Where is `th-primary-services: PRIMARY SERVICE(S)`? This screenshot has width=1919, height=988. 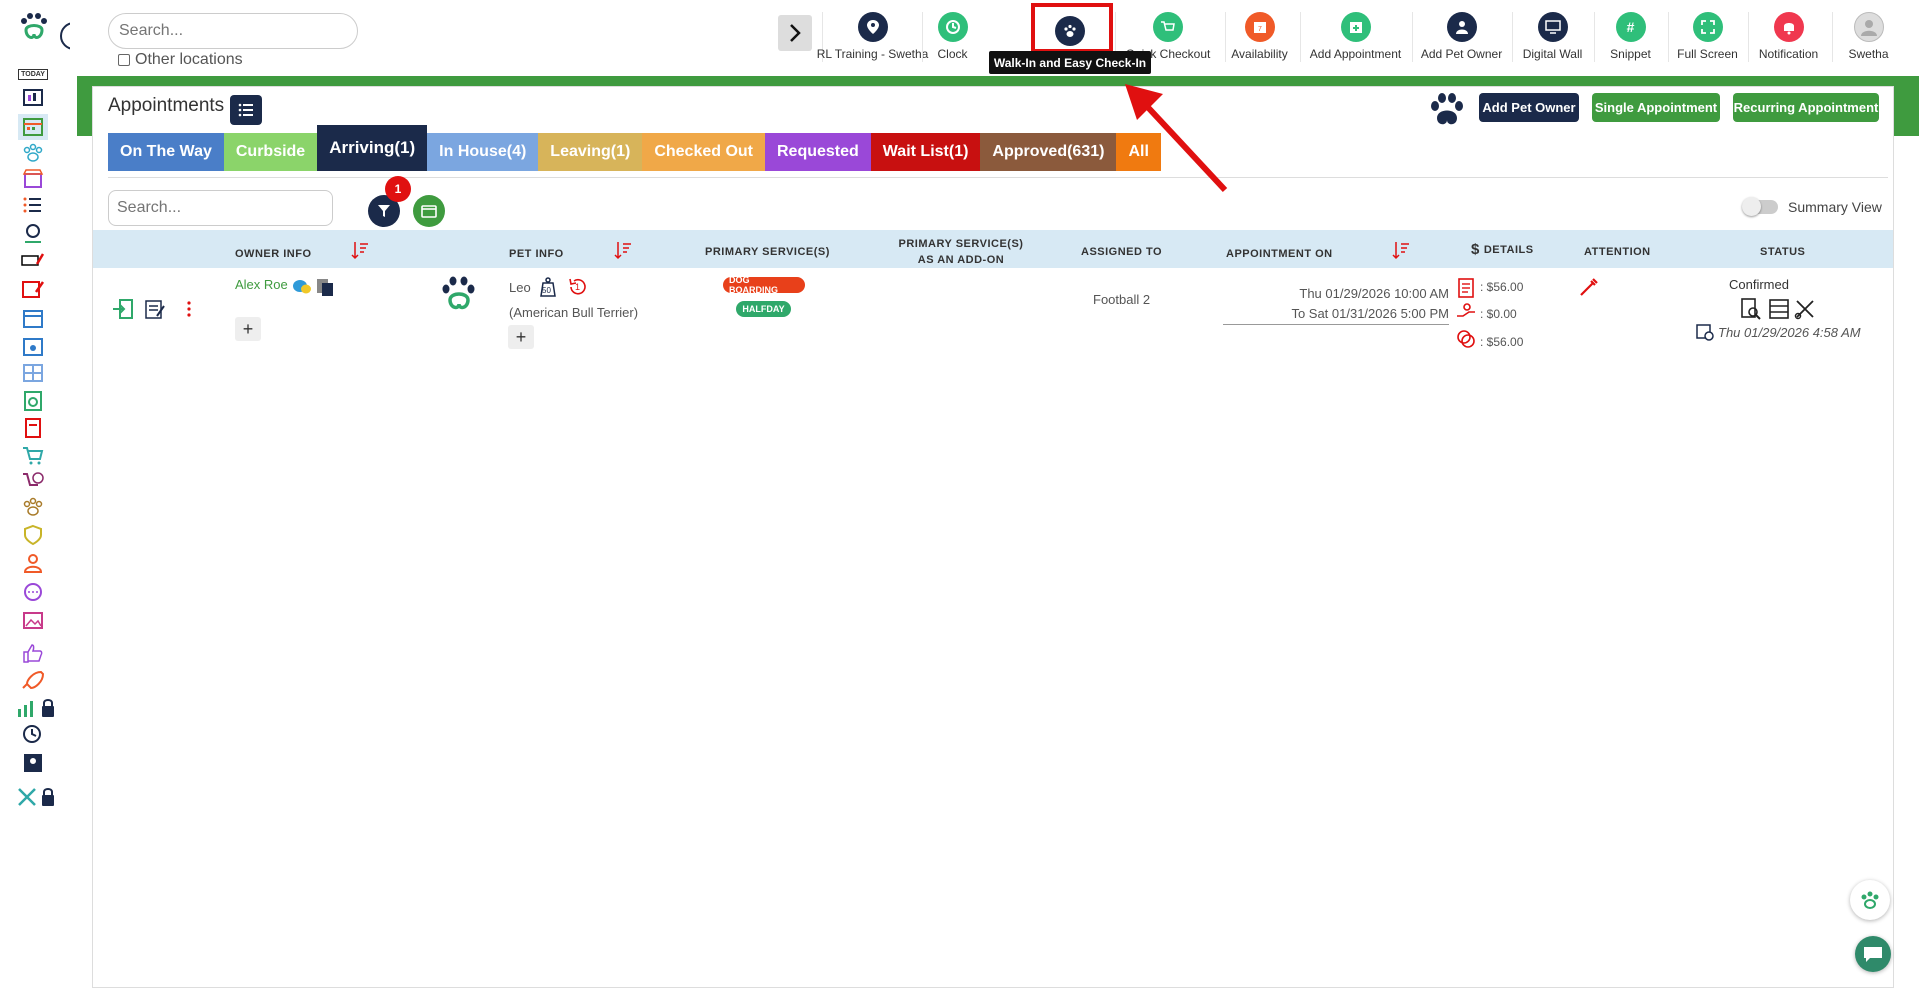 th-primary-services: PRIMARY SERVICE(S) is located at coordinates (767, 252).